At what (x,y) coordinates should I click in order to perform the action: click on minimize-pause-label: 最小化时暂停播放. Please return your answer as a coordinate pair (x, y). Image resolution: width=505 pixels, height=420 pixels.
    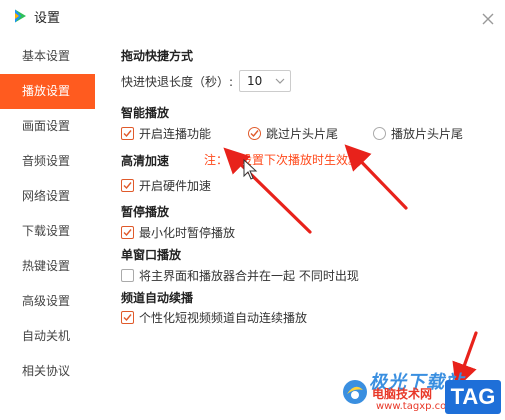
    Looking at the image, I should click on (187, 233).